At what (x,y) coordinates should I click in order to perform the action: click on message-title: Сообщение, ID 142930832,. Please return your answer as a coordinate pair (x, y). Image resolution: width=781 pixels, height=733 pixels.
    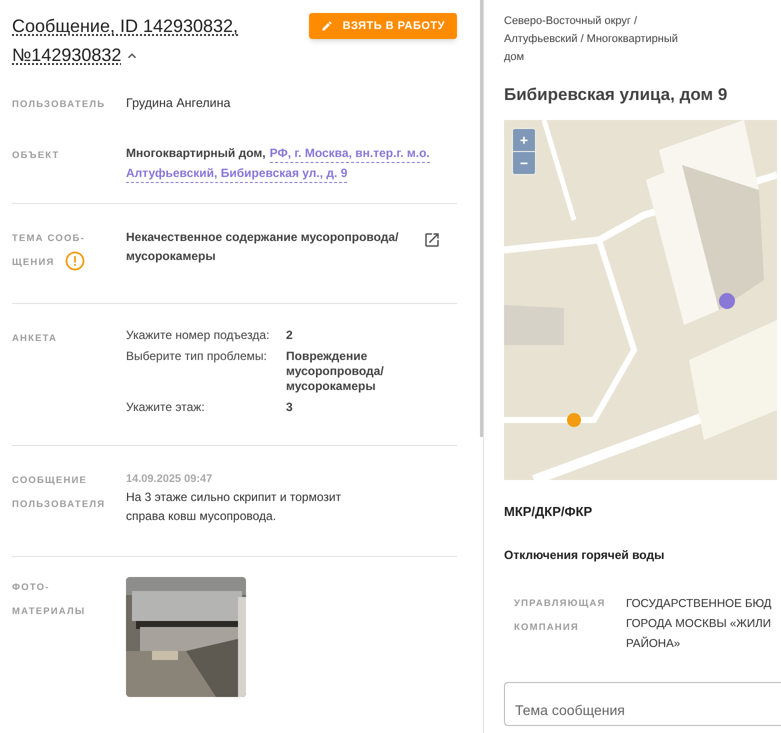
    Looking at the image, I should click on (125, 26).